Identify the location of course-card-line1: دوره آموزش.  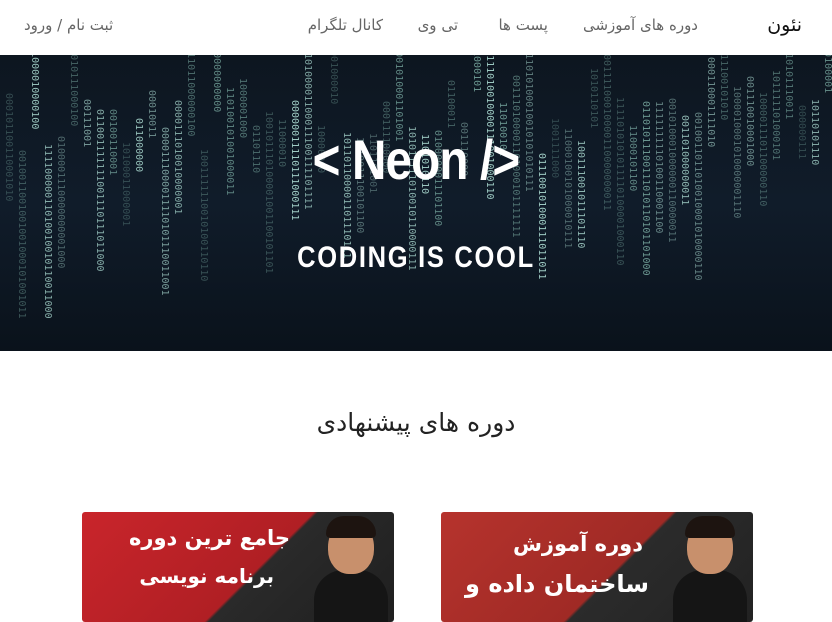
(577, 544).